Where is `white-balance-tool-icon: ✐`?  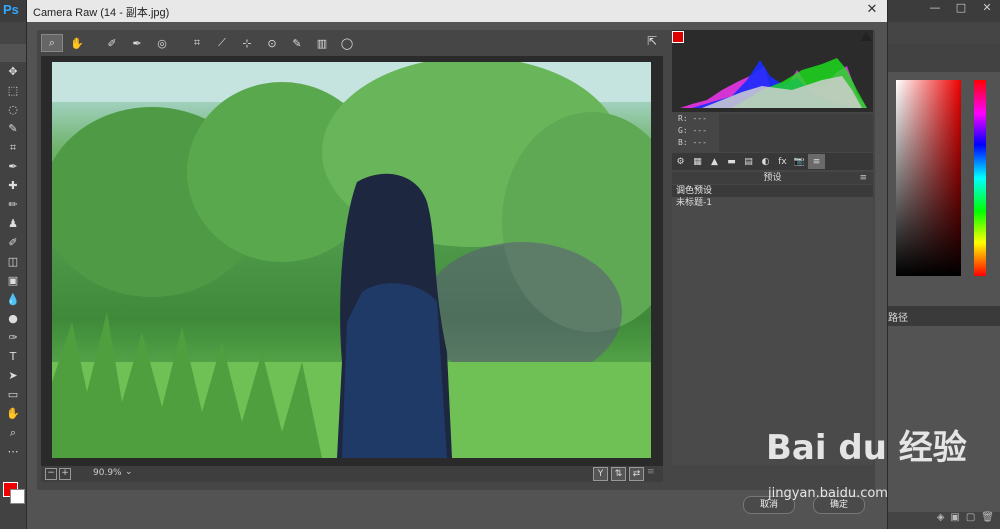 white-balance-tool-icon: ✐ is located at coordinates (112, 43).